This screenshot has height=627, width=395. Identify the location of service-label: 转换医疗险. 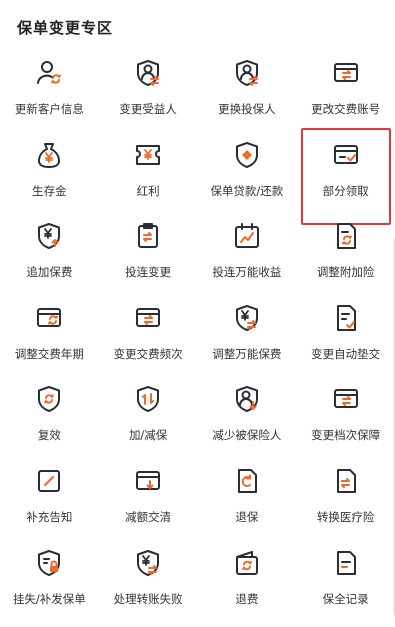
(345, 516).